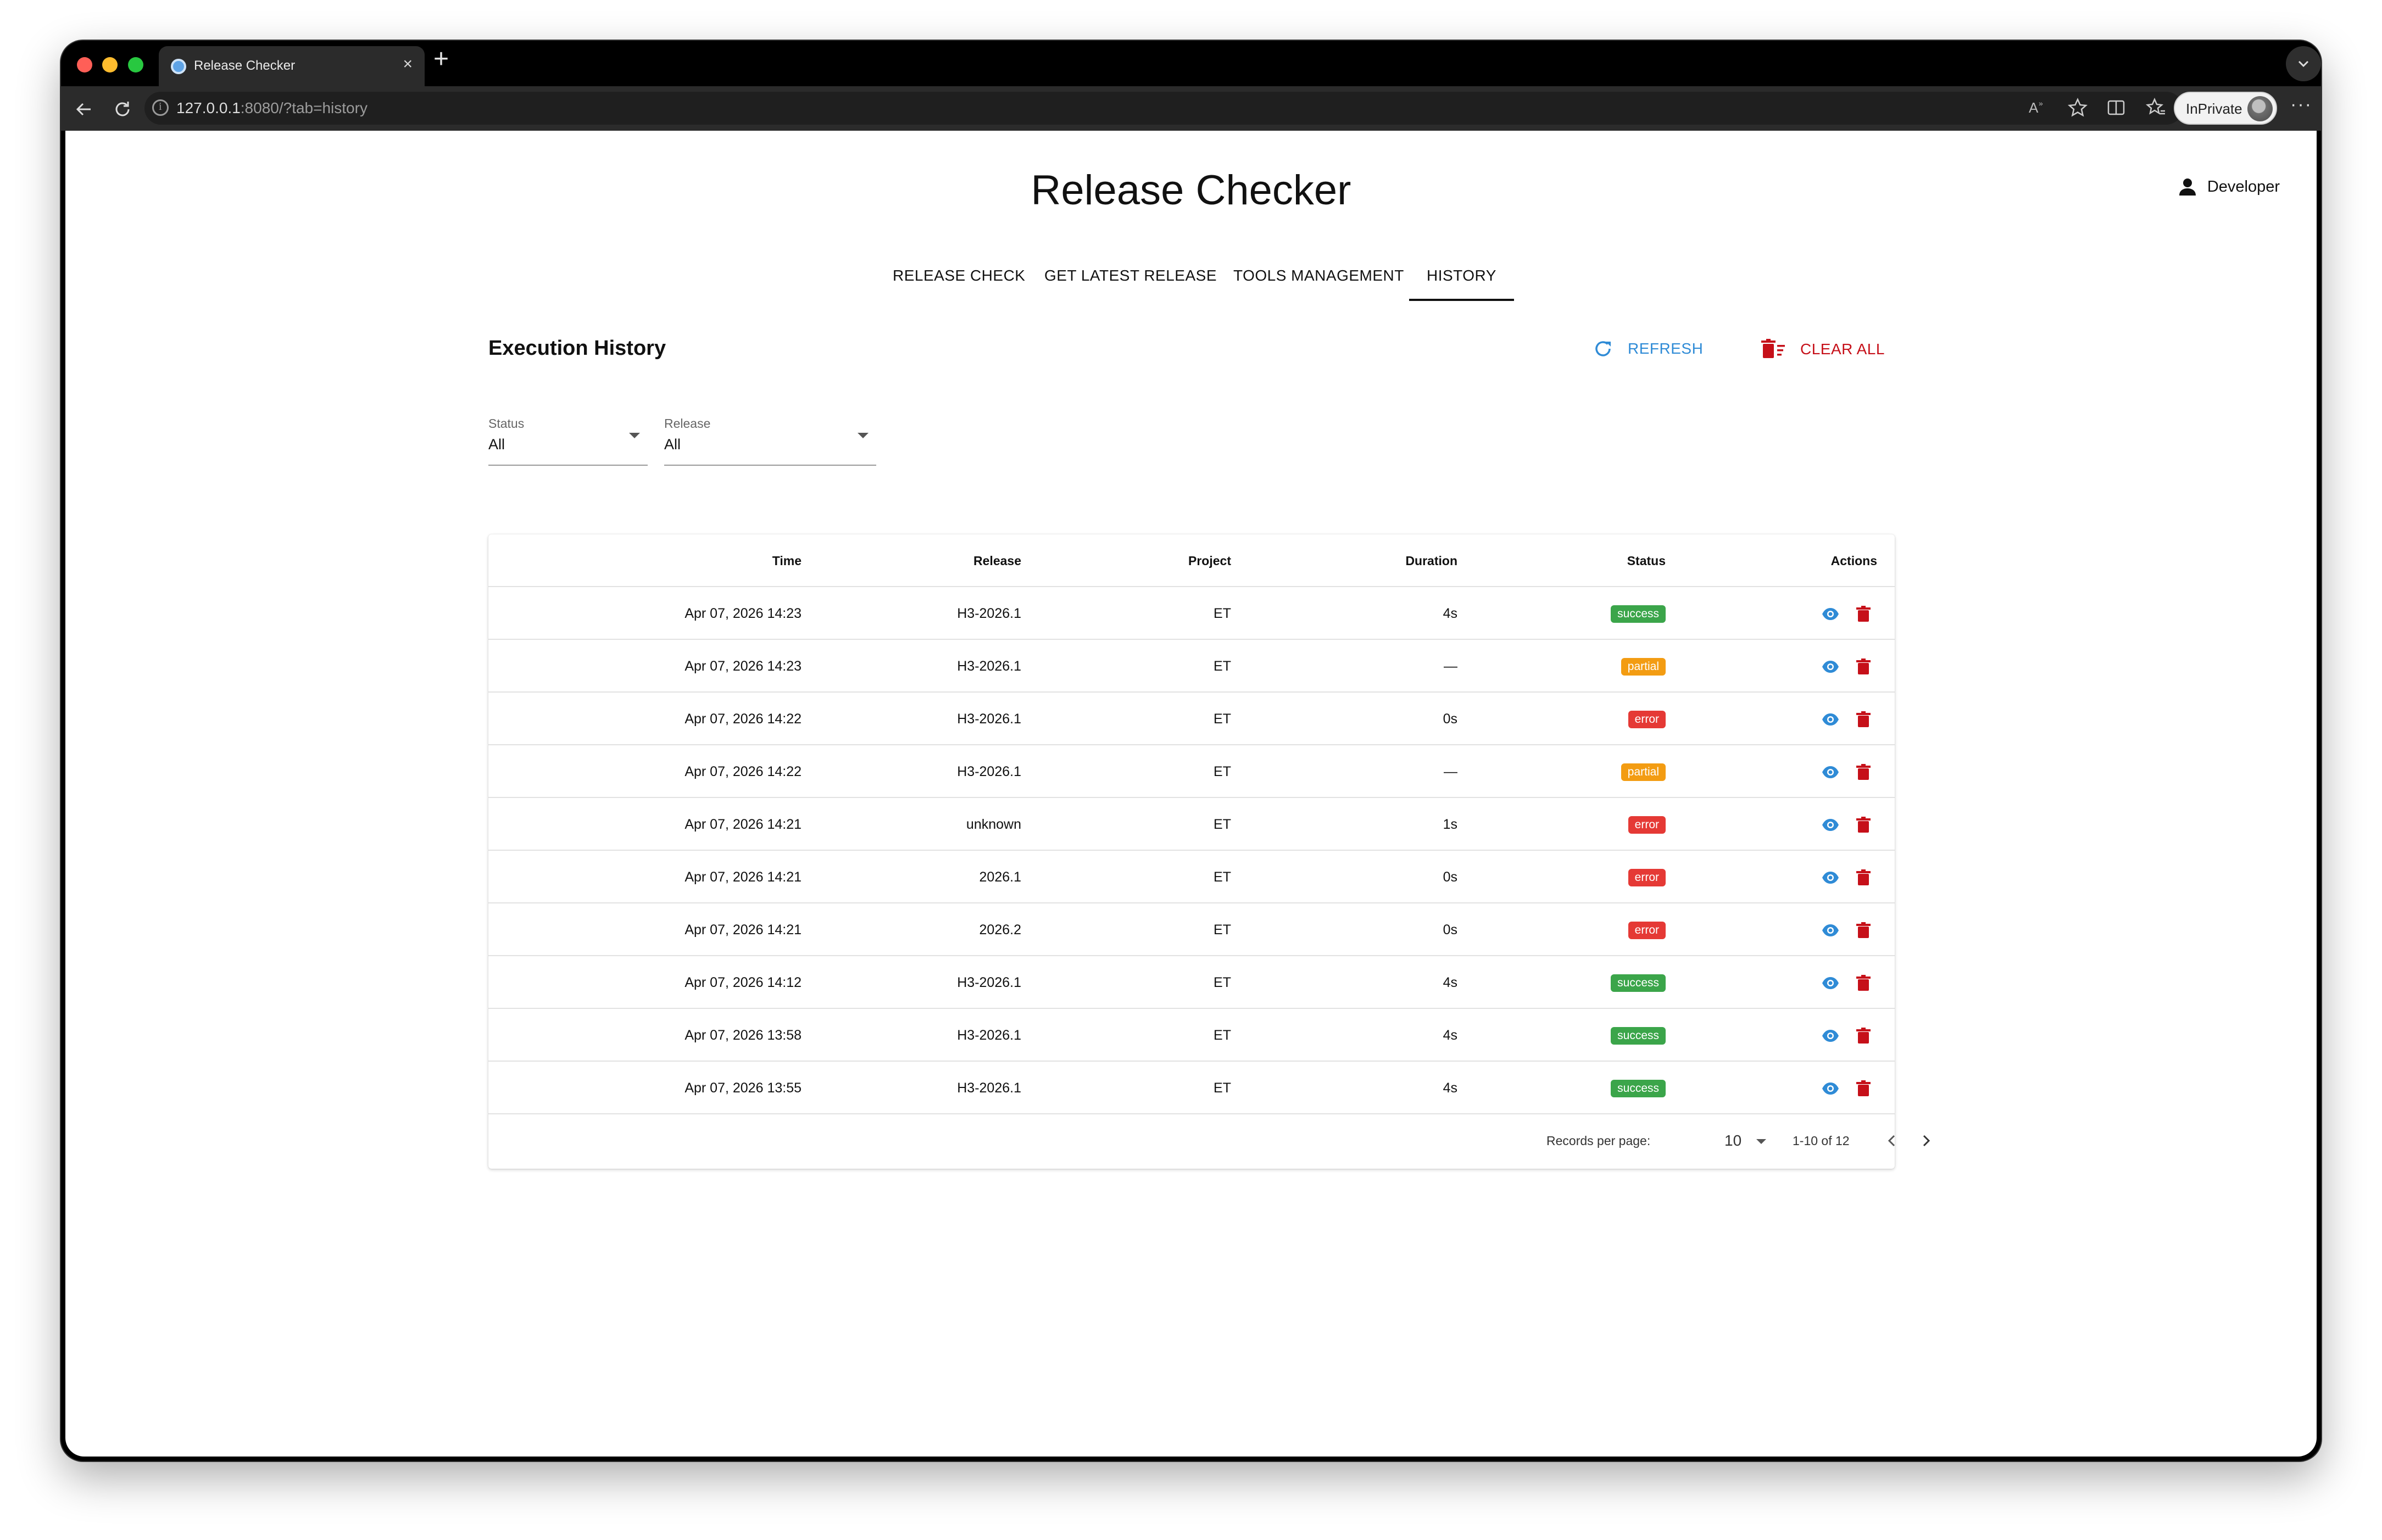 This screenshot has height=1540, width=2382. I want to click on cell-time: Apr 07, 2026 14:22, so click(743, 719).